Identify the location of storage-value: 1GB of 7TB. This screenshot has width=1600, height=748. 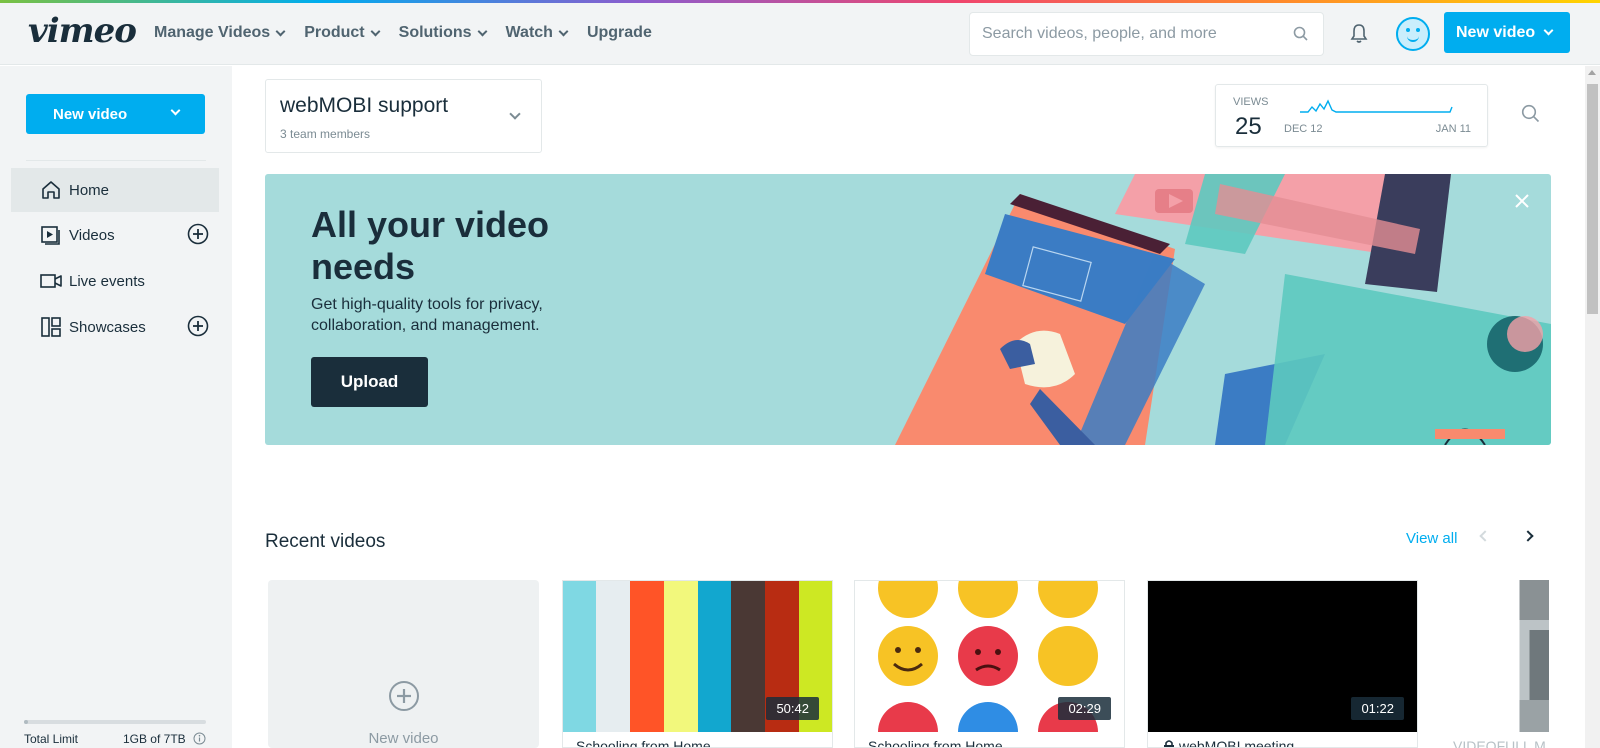
(154, 739).